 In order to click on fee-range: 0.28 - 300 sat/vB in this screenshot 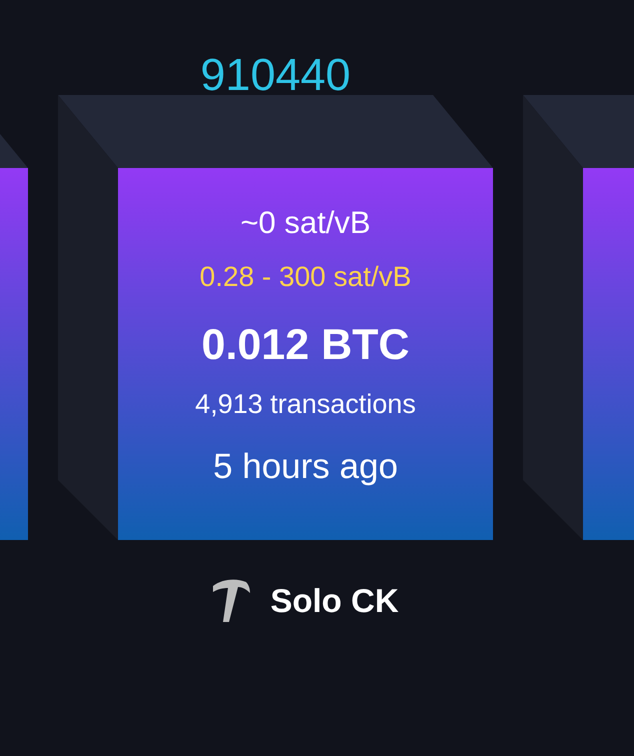, I will do `click(306, 277)`.